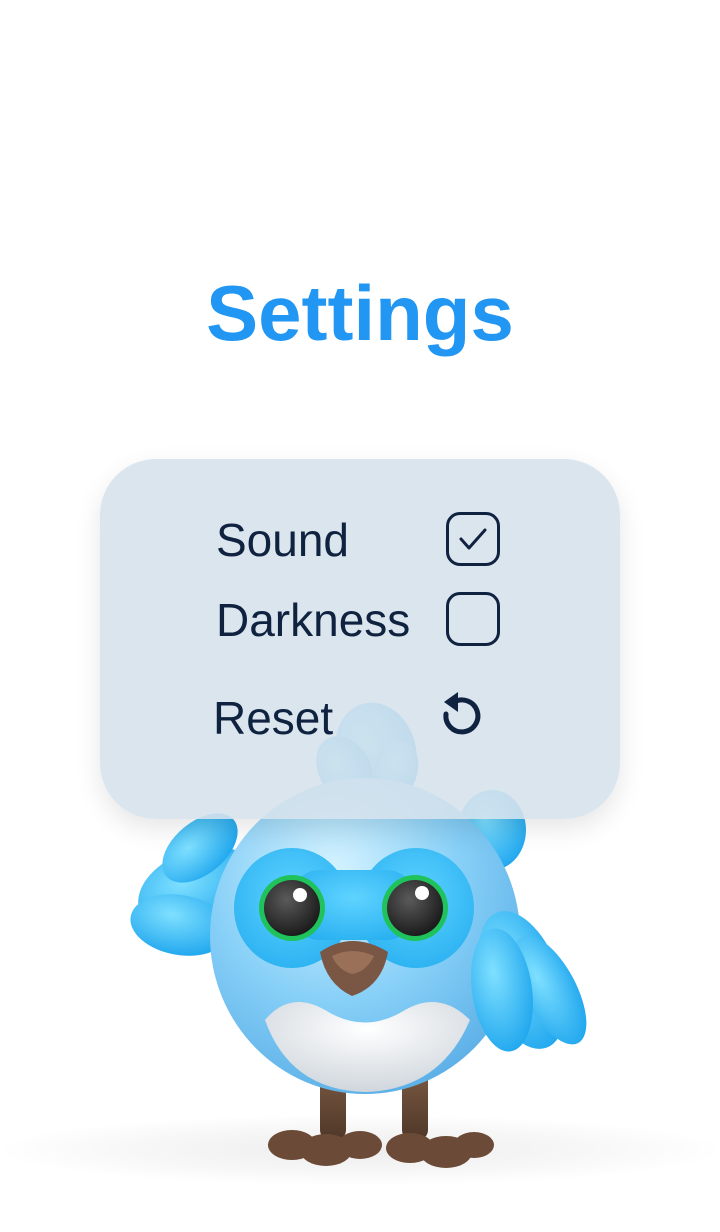 Image resolution: width=720 pixels, height=1232 pixels. Describe the element at coordinates (473, 619) in the screenshot. I see `darkness-checkbox` at that location.